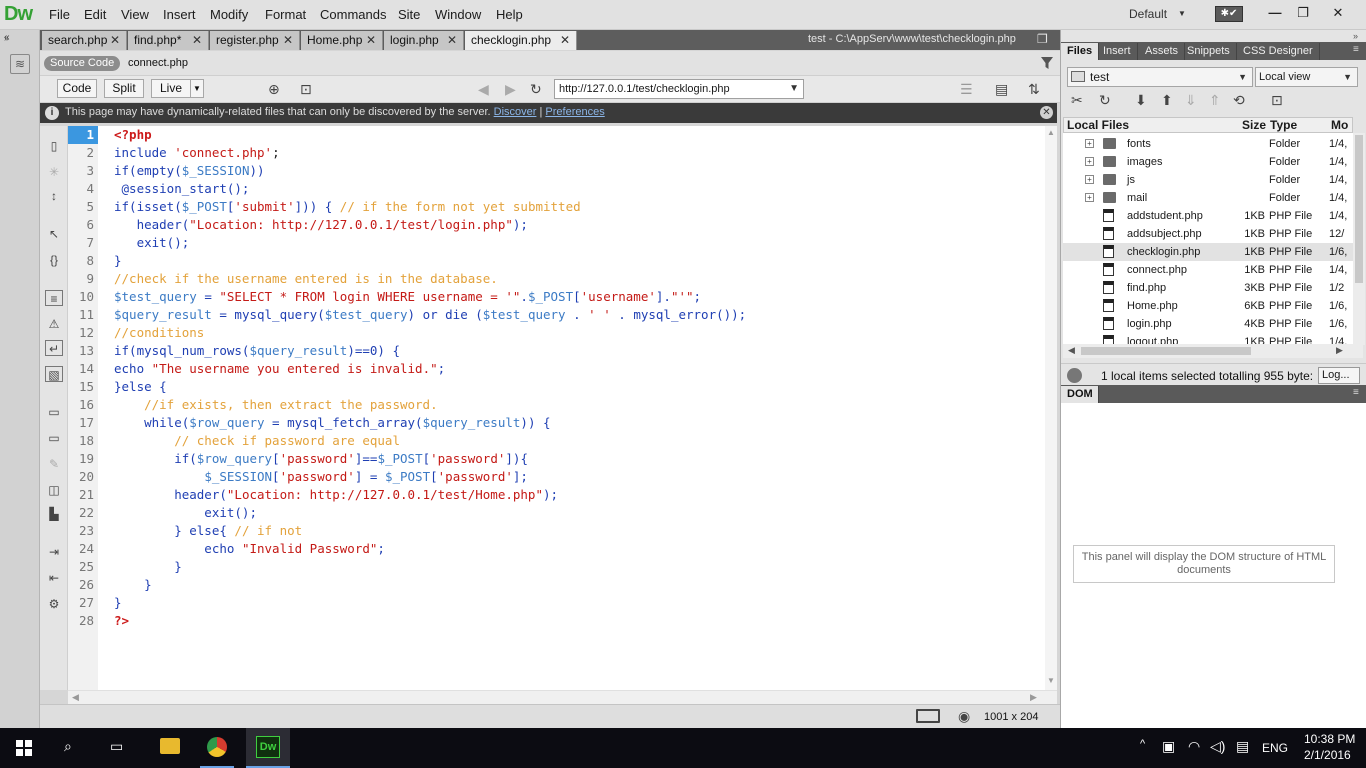 This screenshot has height=768, width=1366. Describe the element at coordinates (54, 438) in the screenshot. I see `remove-comment-icon: ▭` at that location.